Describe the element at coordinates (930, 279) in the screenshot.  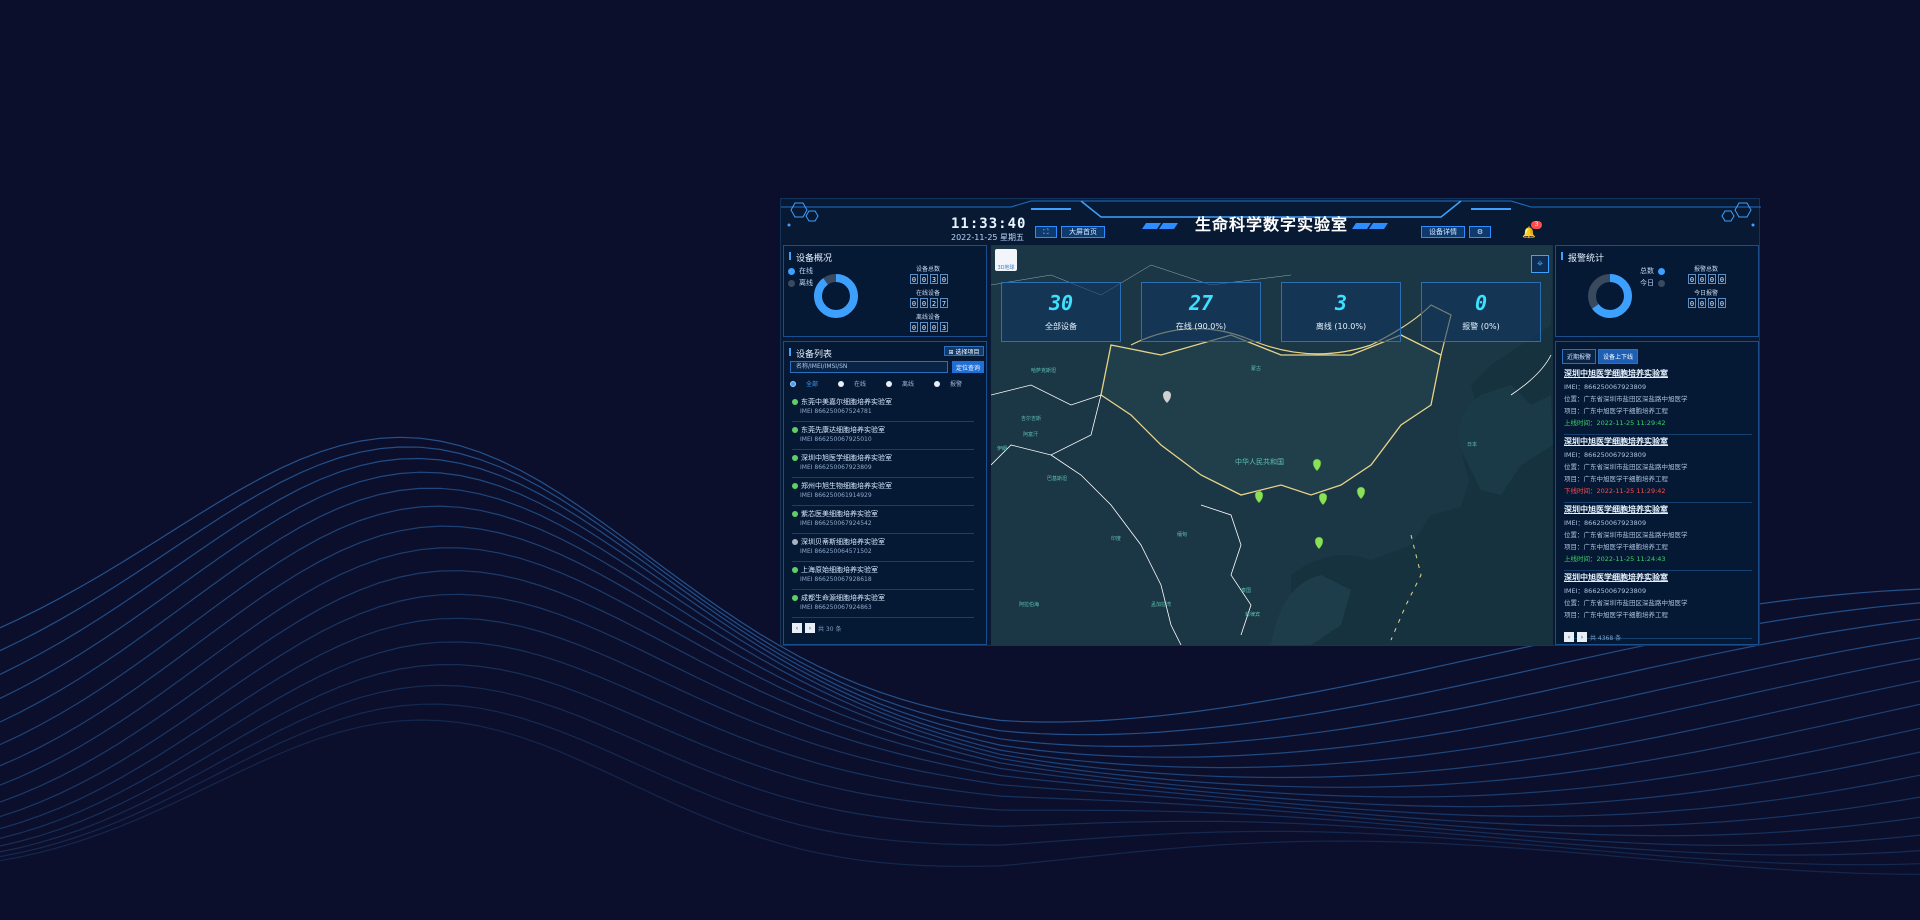
I see `total-devices-digits: 0030` at that location.